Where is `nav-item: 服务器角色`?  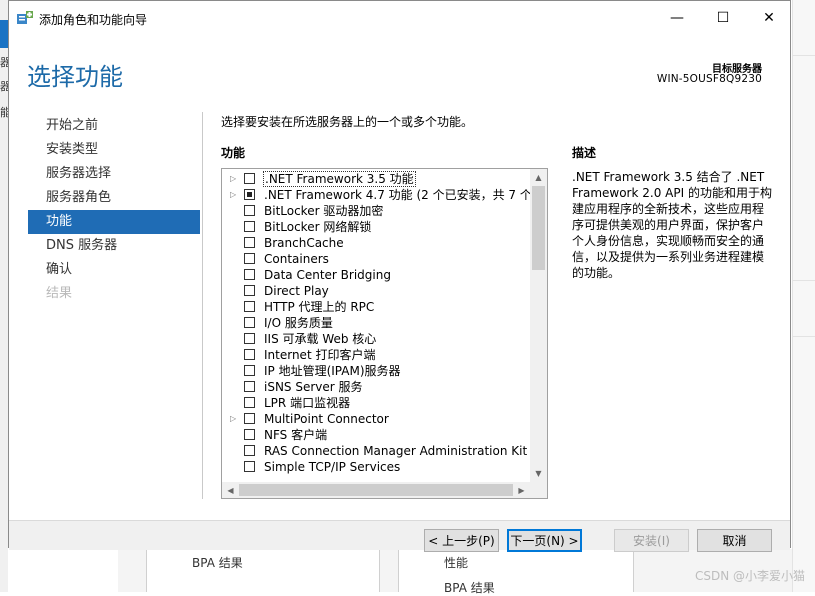 nav-item: 服务器角色 is located at coordinates (114, 198).